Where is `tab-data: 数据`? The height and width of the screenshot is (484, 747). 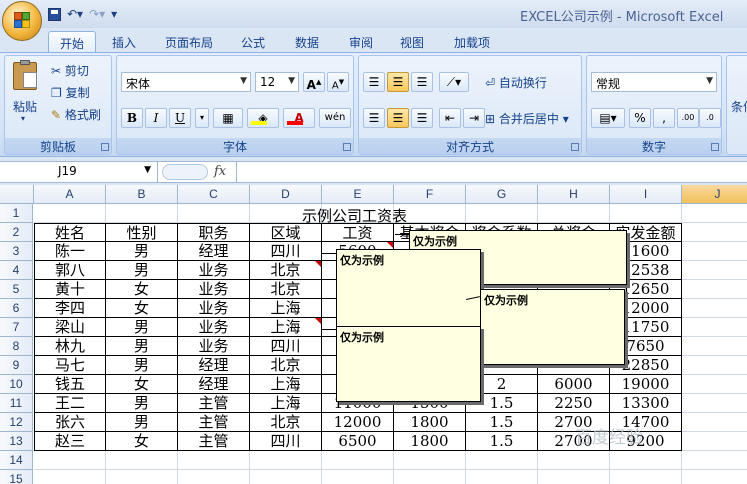 tab-data: 数据 is located at coordinates (307, 41).